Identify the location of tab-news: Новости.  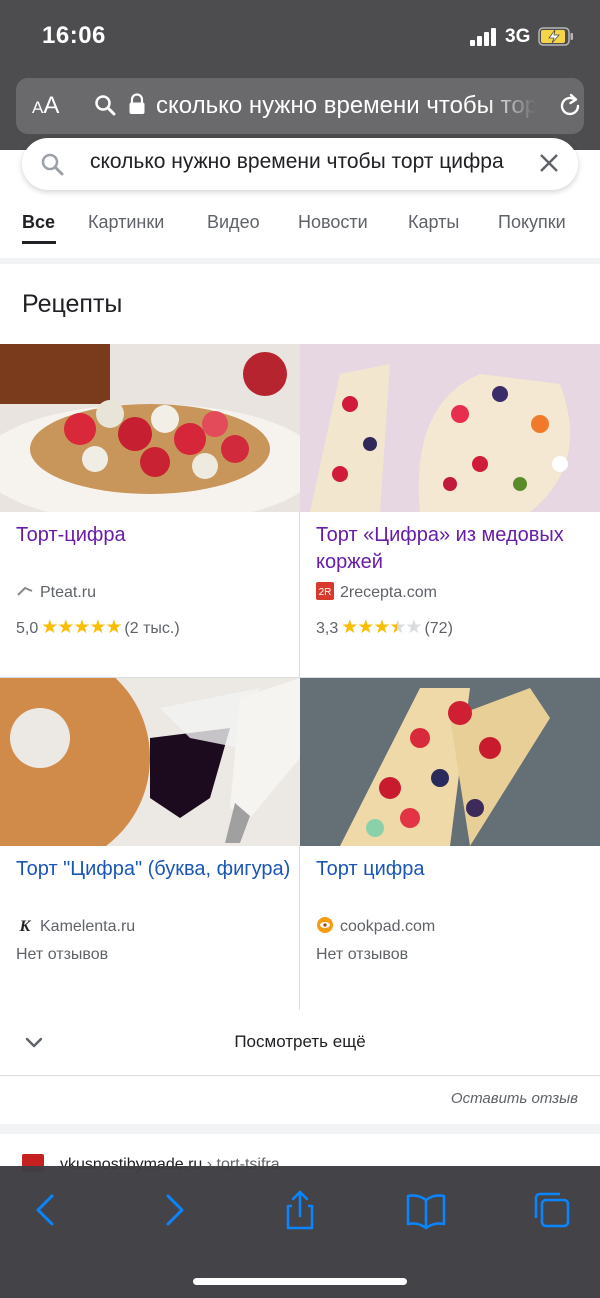
(333, 222).